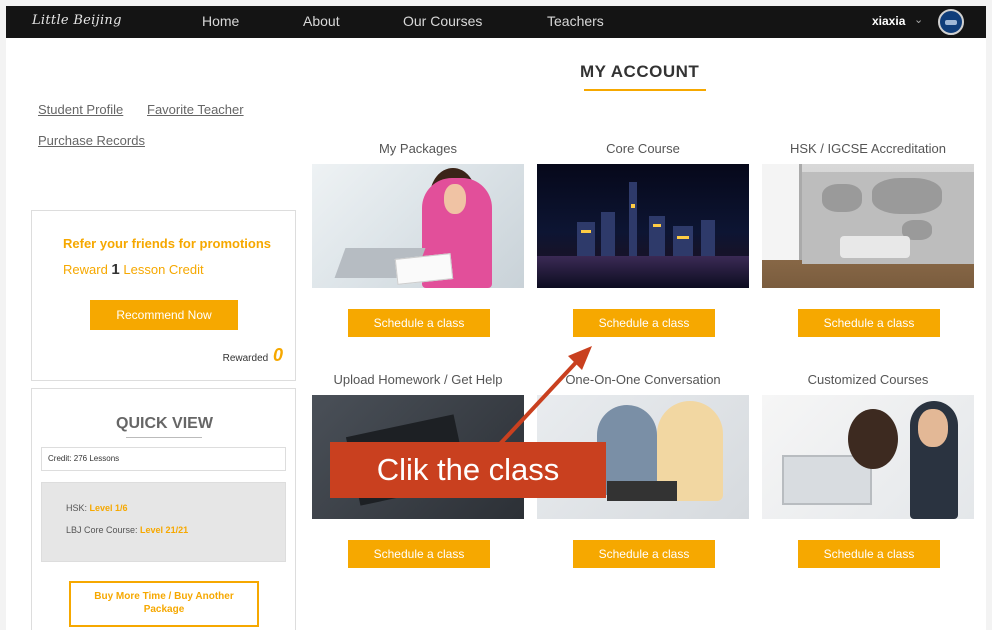 Image resolution: width=992 pixels, height=630 pixels. What do you see at coordinates (918, 19) in the screenshot?
I see `chevron-down-icon: ⌄` at bounding box center [918, 19].